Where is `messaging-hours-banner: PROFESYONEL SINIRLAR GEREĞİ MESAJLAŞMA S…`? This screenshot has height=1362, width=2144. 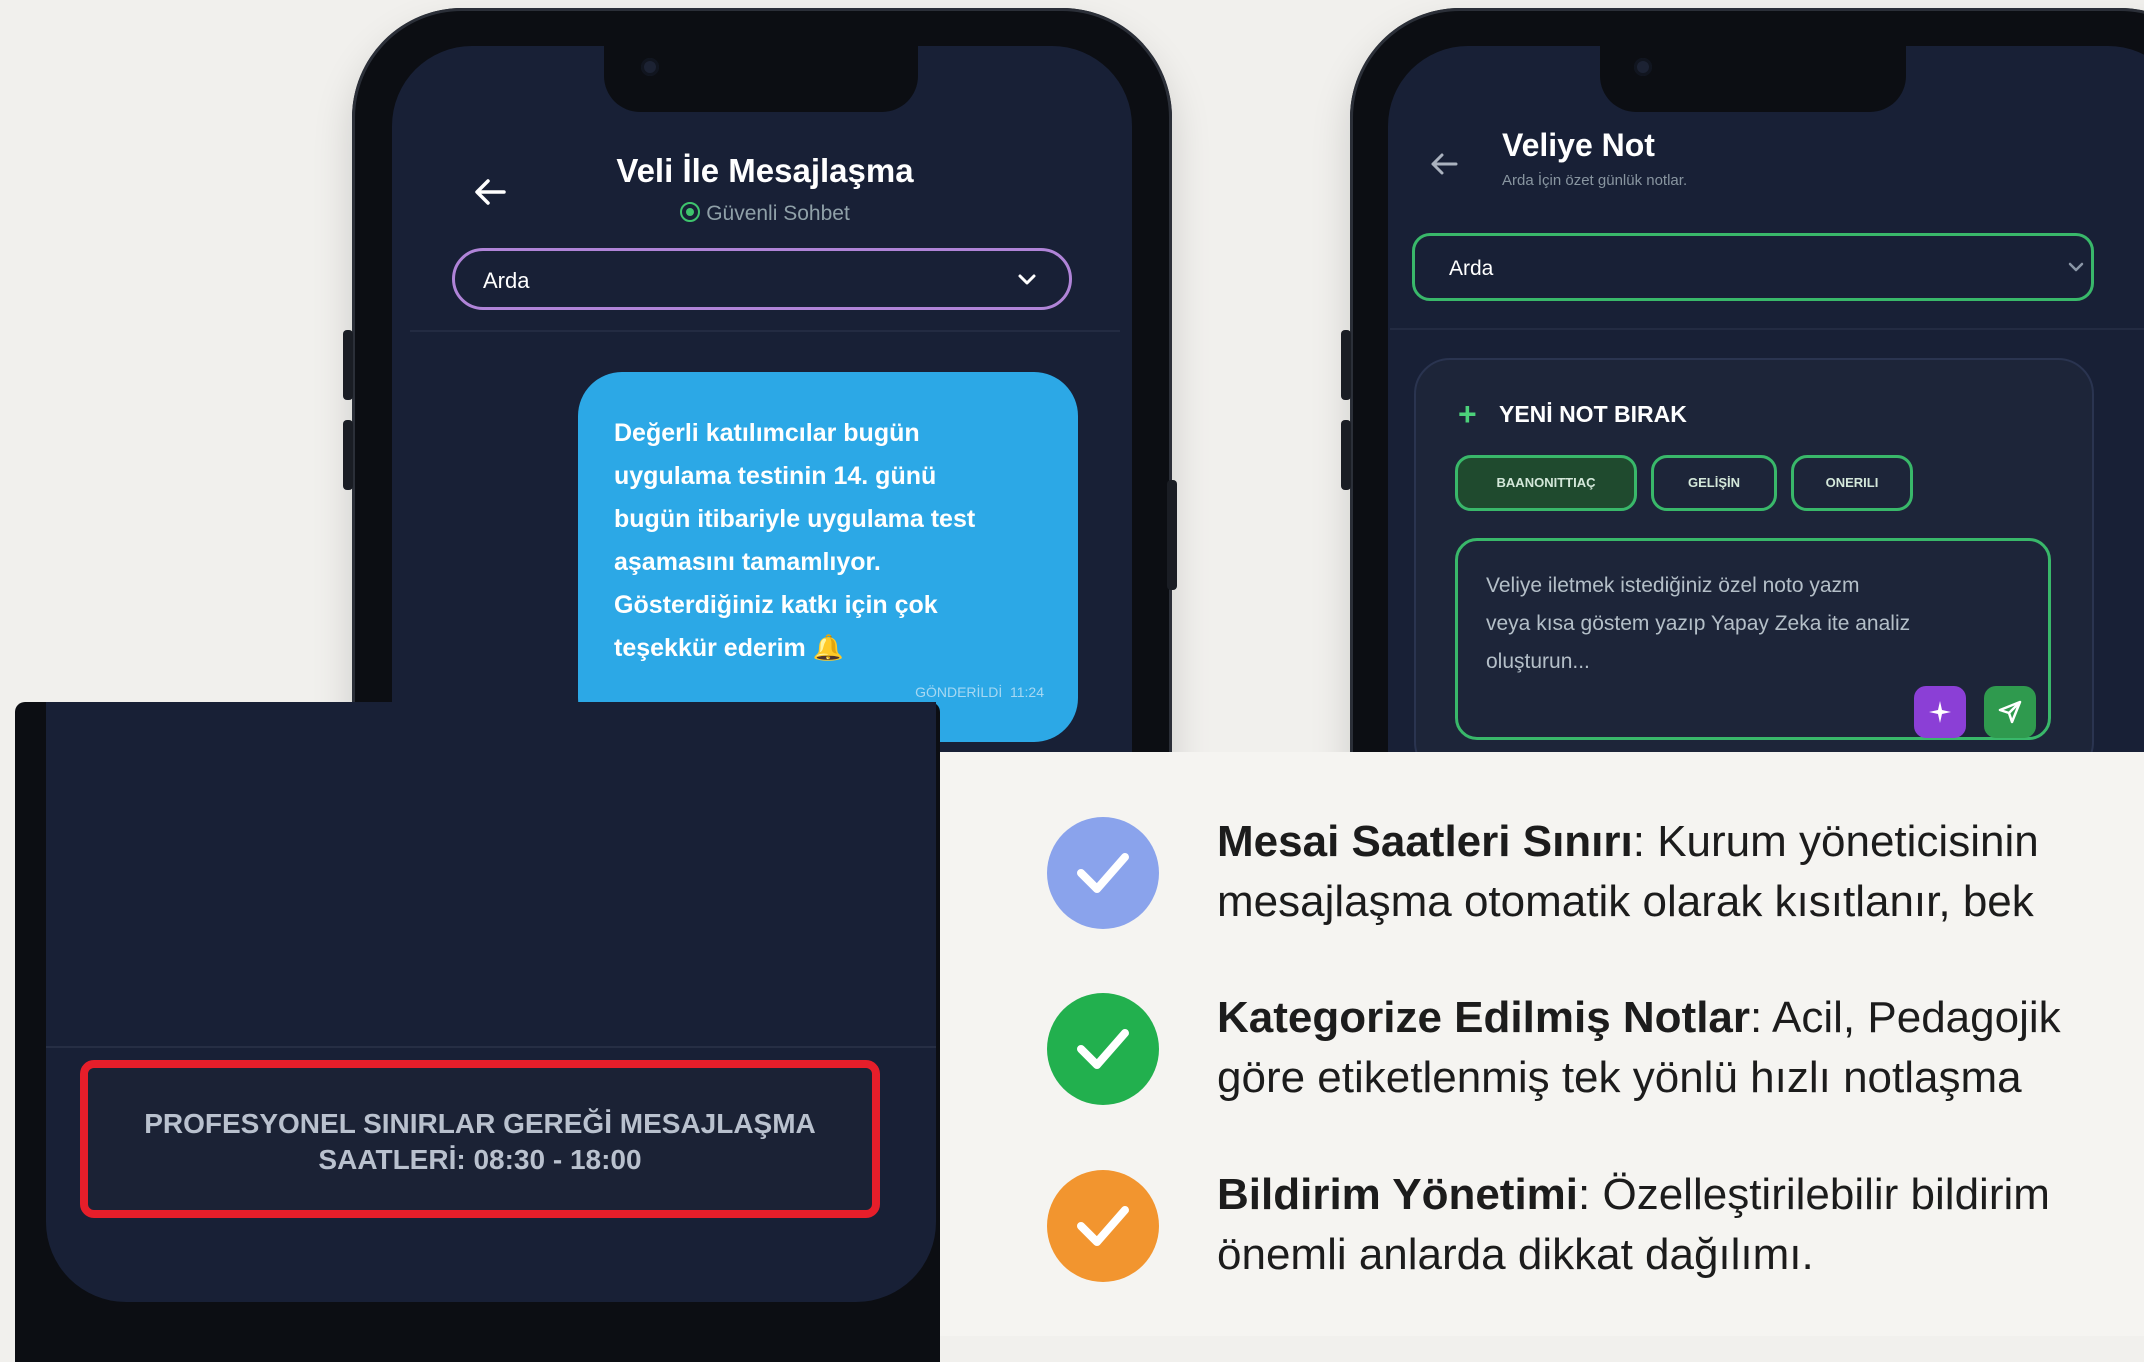
messaging-hours-banner: PROFESYONEL SINIRLAR GEREĞİ MESAJLAŞMA S… is located at coordinates (480, 1139).